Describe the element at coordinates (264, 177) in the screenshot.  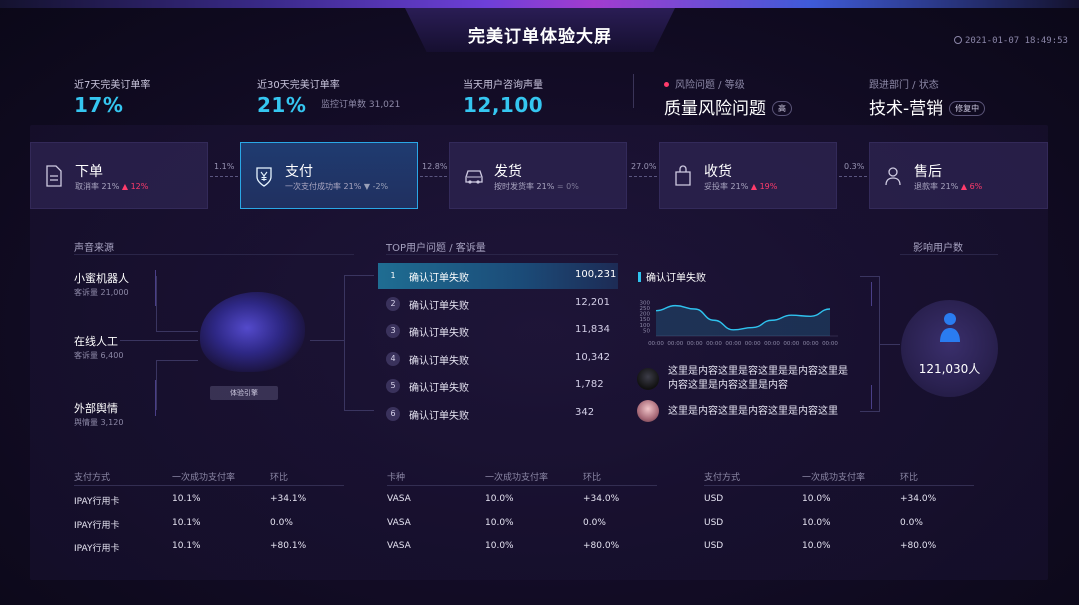
I see `yen-shield-icon` at that location.